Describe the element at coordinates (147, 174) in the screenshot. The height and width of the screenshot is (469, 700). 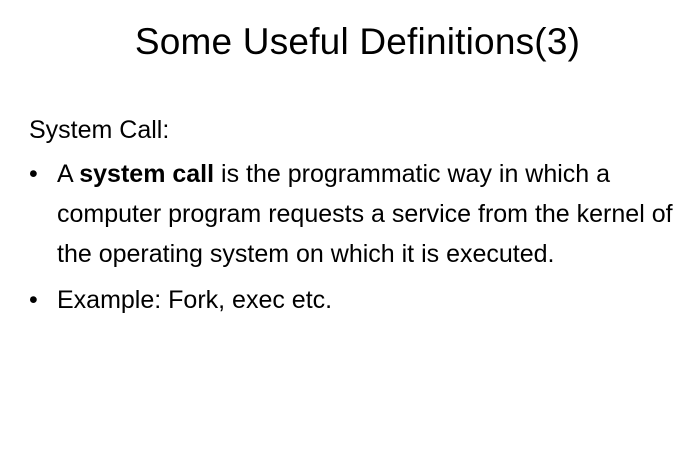
I see `bullet-term: system call` at that location.